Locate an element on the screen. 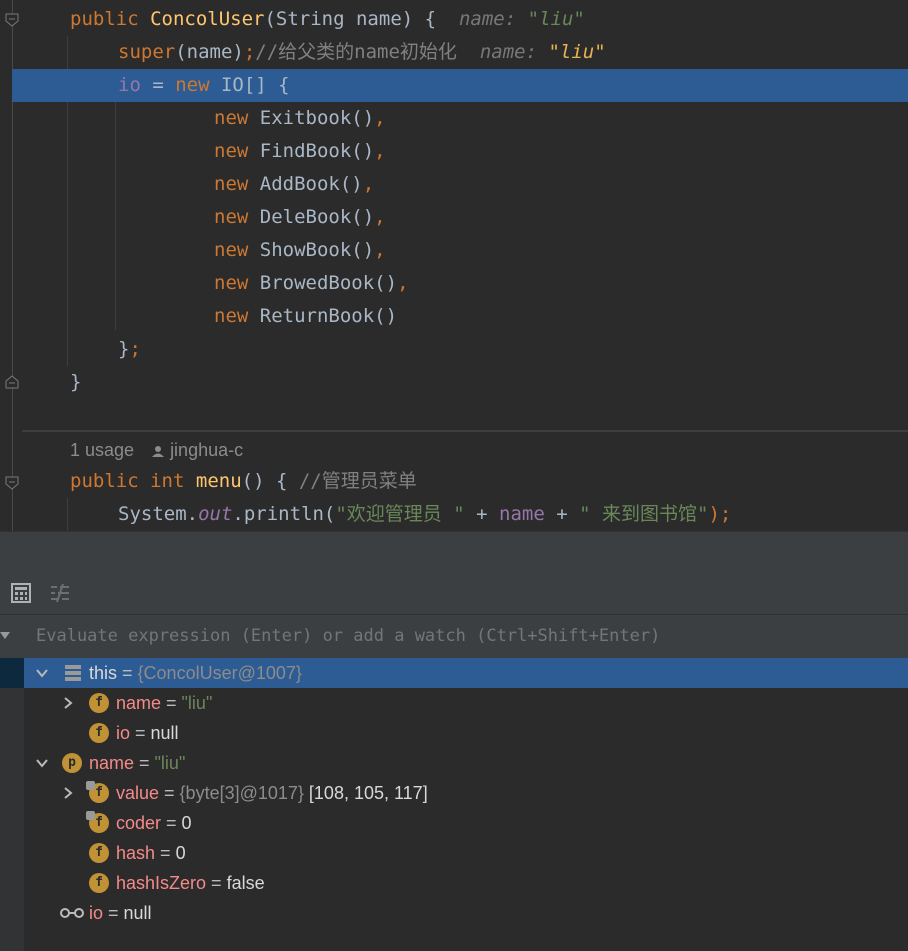 The height and width of the screenshot is (951, 908). format-icon is located at coordinates (60, 593).